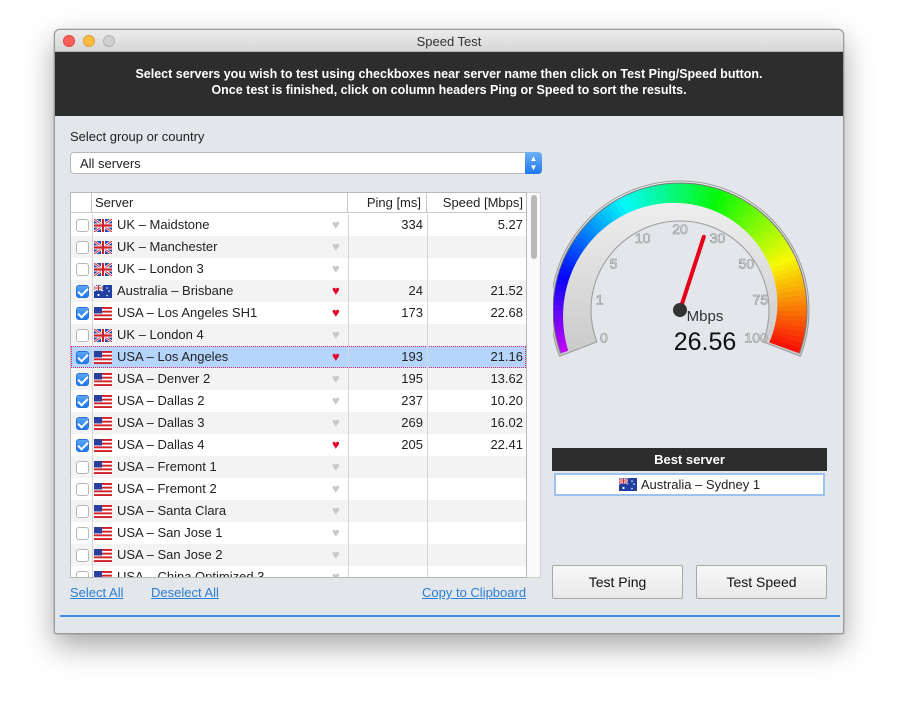  Describe the element at coordinates (298, 533) in the screenshot. I see `table-row: USA – San Jose 1 ♥` at that location.